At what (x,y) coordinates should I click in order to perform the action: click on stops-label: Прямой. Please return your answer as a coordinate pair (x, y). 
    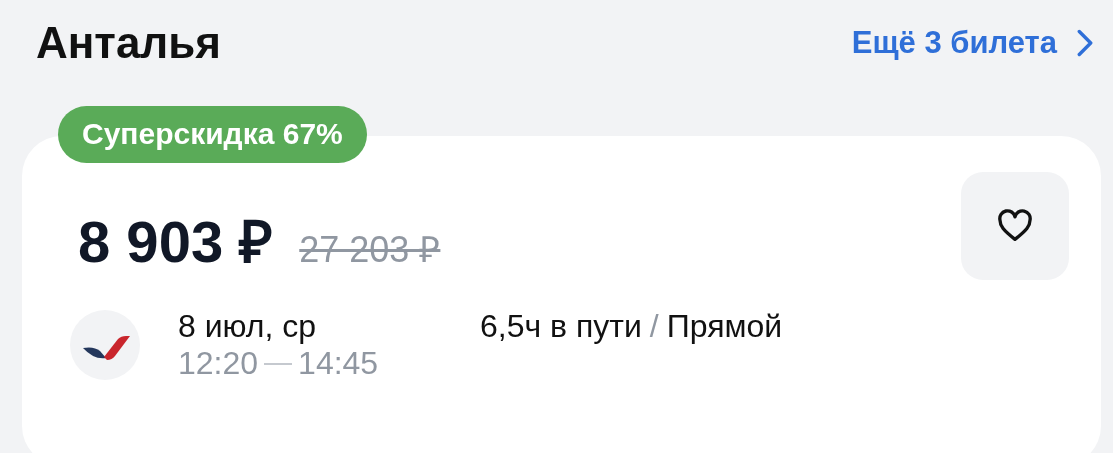
    Looking at the image, I should click on (724, 326).